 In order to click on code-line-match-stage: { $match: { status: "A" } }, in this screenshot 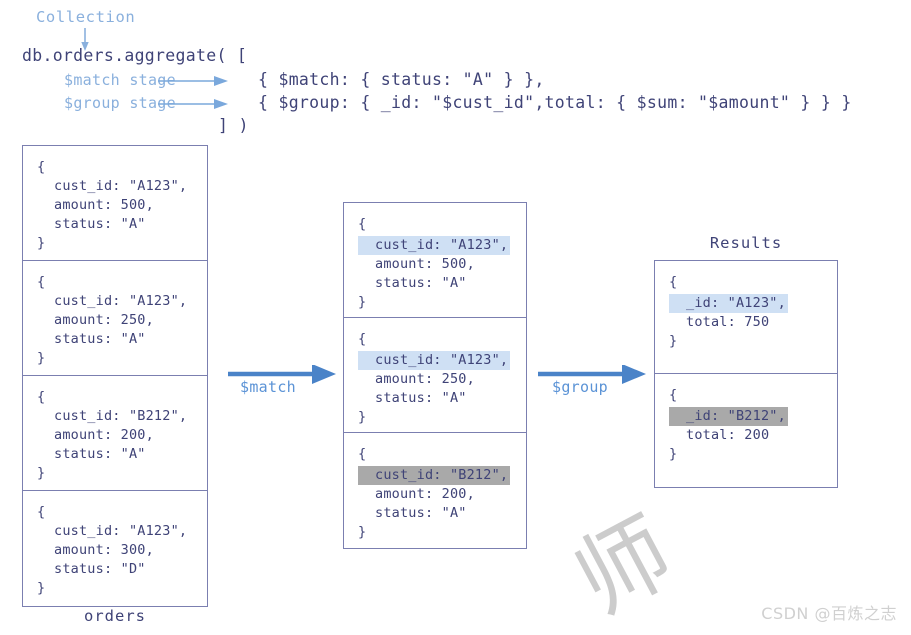, I will do `click(401, 79)`.